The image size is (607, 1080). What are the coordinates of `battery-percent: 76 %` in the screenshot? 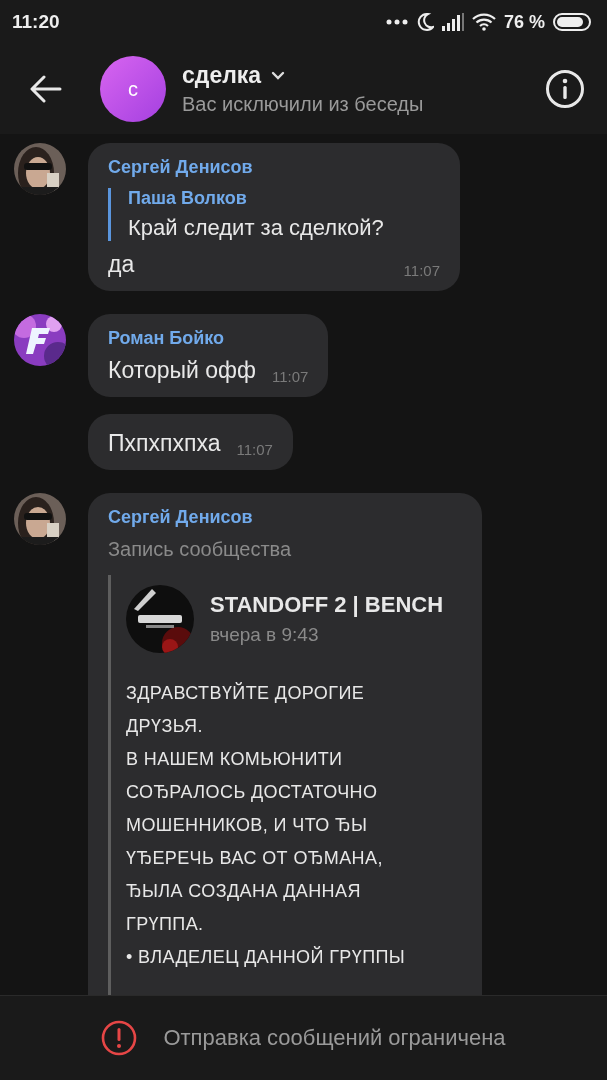 It's located at (524, 22).